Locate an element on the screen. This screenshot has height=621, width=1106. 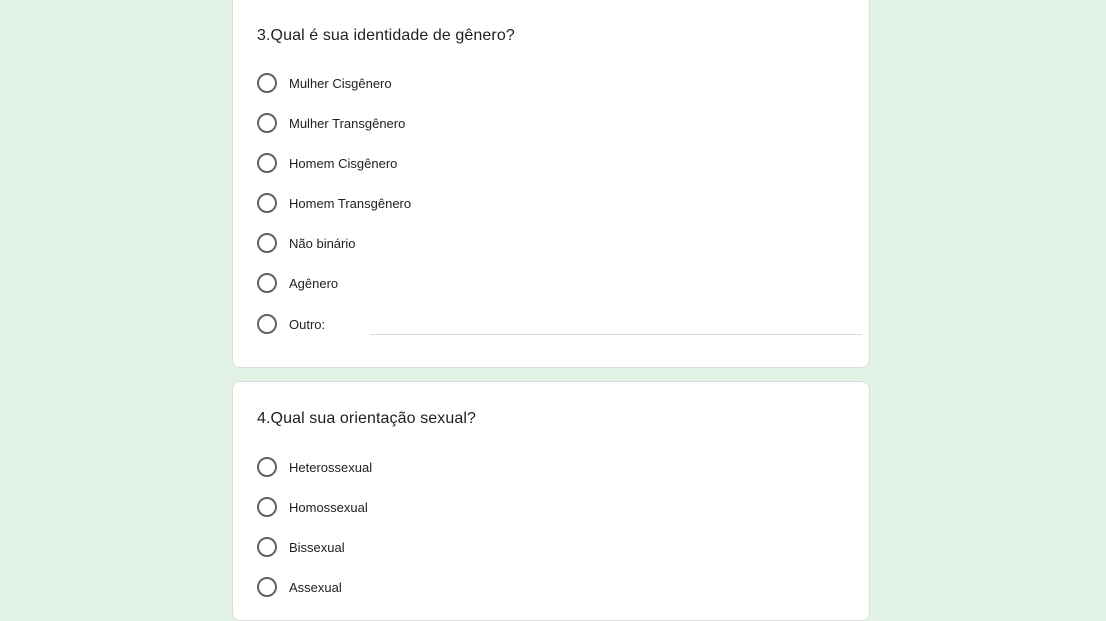
question-title: 3.Qual é sua identidade de gênero? is located at coordinates (386, 35).